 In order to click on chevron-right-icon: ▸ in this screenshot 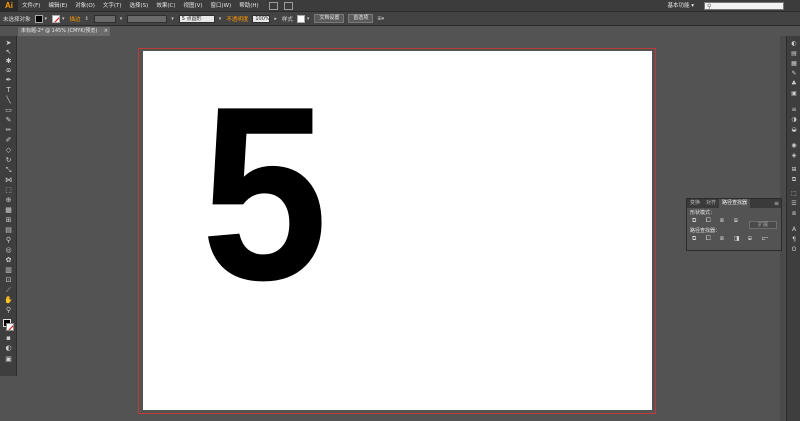, I will do `click(275, 19)`.